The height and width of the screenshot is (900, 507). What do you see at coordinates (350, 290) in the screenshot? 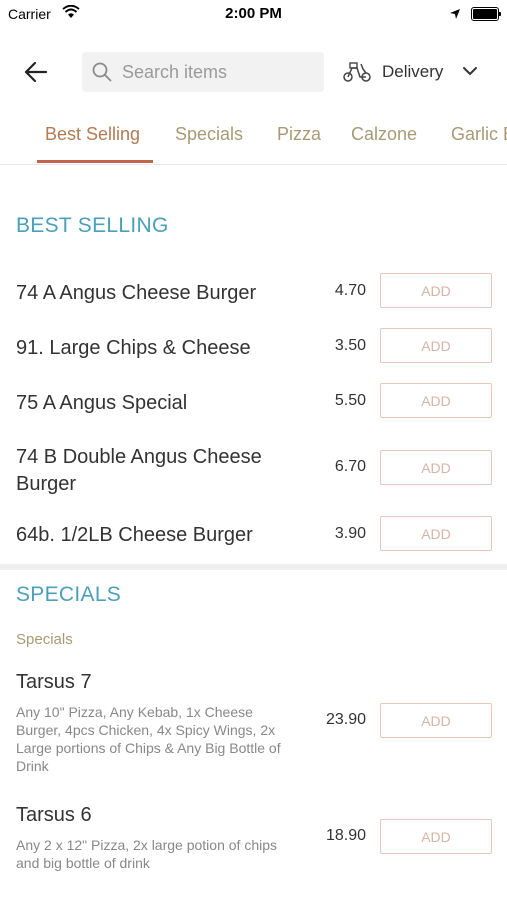
I see `menu-item-price: 4.70` at bounding box center [350, 290].